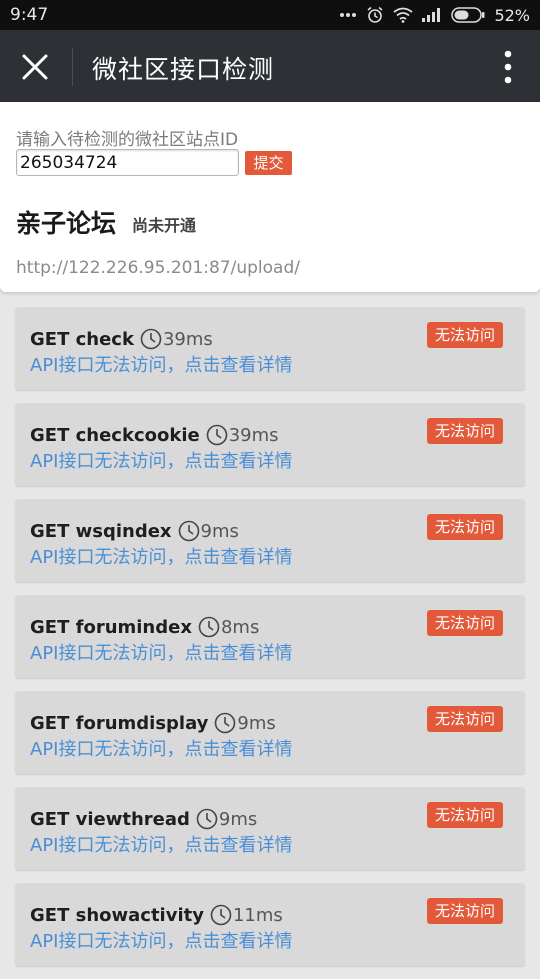  I want to click on forum-name: 亲子论坛, so click(66, 223).